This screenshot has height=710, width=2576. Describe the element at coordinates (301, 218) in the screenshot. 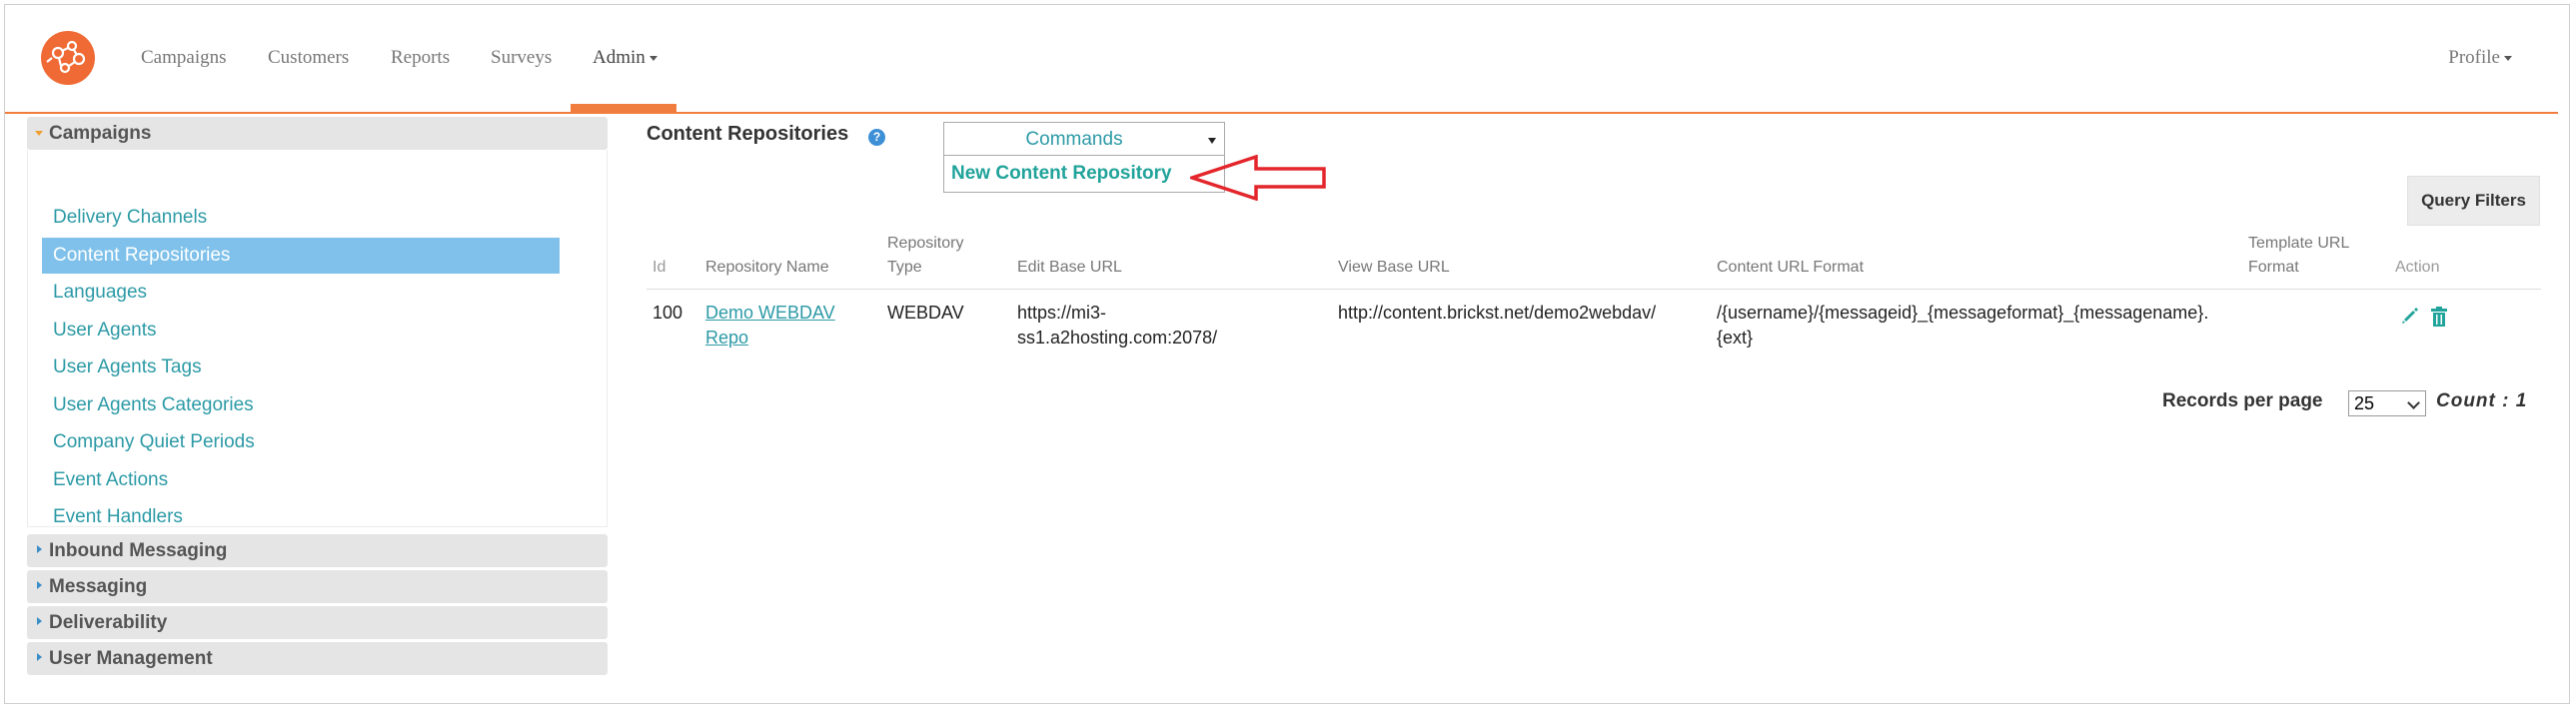

I see `sidebar-item-delivery-channels: Delivery Channels` at that location.